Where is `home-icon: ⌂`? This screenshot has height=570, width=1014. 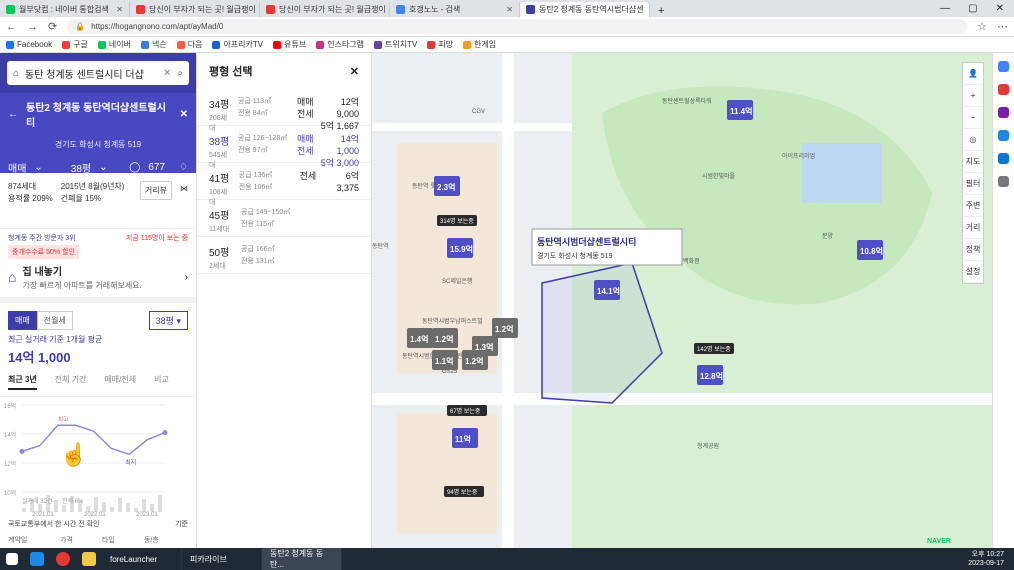
home-icon: ⌂ is located at coordinates (16, 73).